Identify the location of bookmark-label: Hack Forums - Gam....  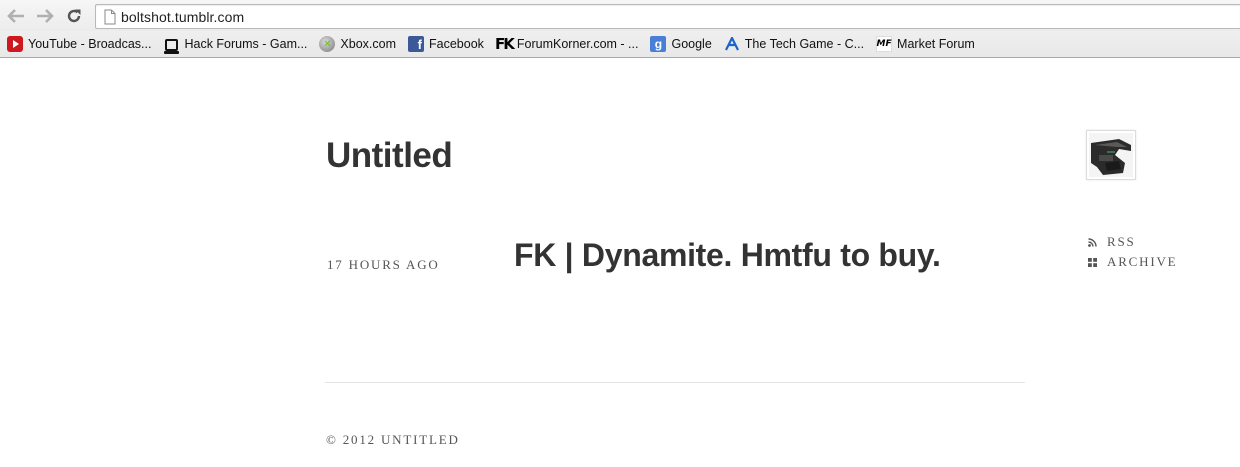
(246, 44).